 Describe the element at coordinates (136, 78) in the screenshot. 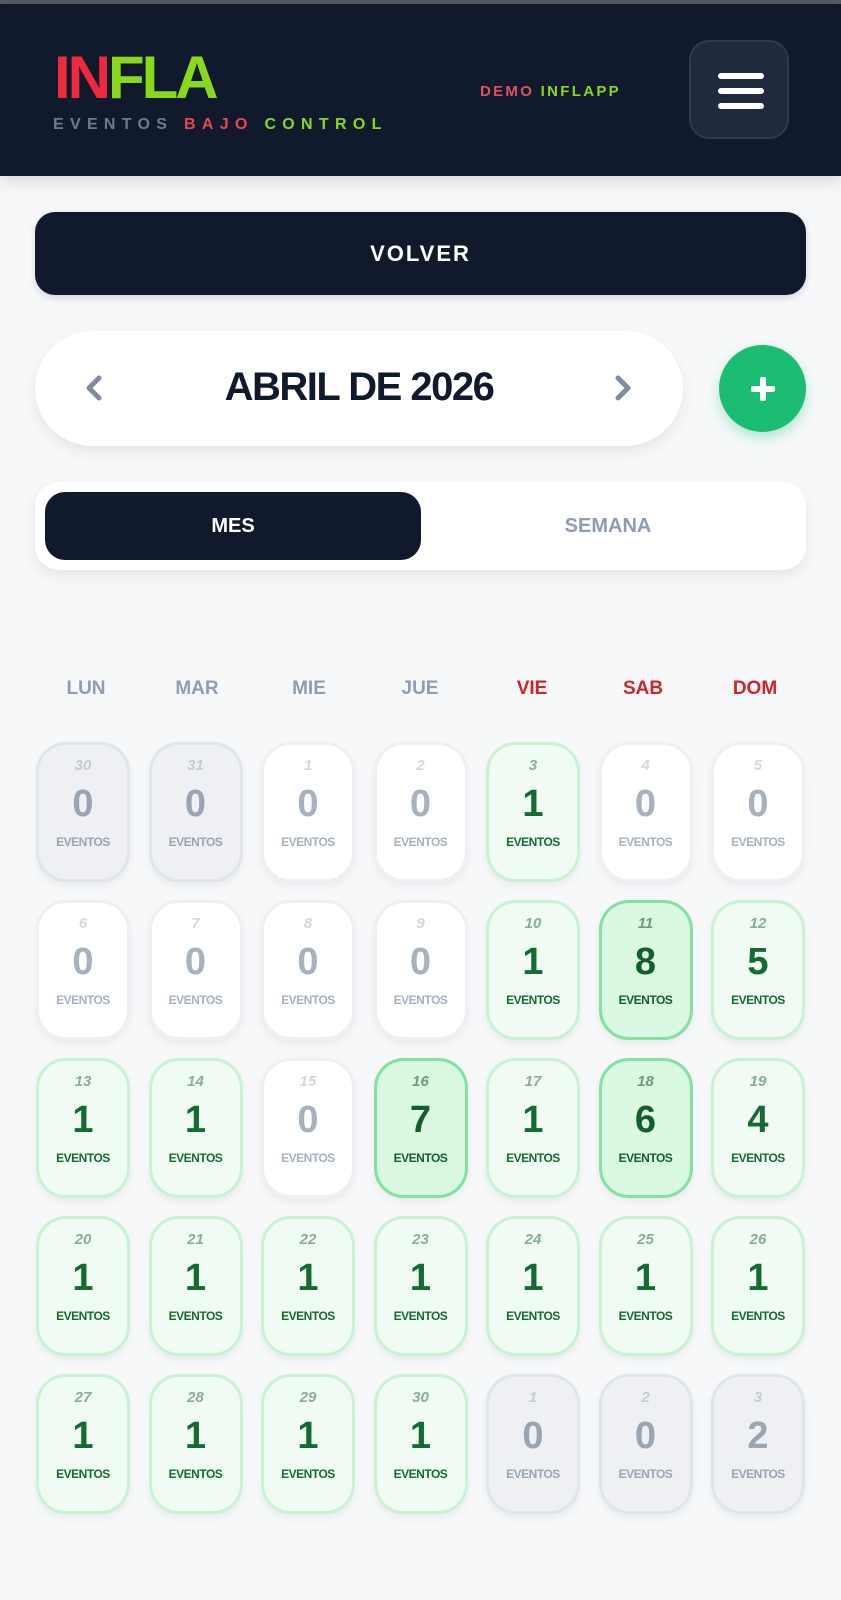

I see `app-logo: INFLA` at that location.